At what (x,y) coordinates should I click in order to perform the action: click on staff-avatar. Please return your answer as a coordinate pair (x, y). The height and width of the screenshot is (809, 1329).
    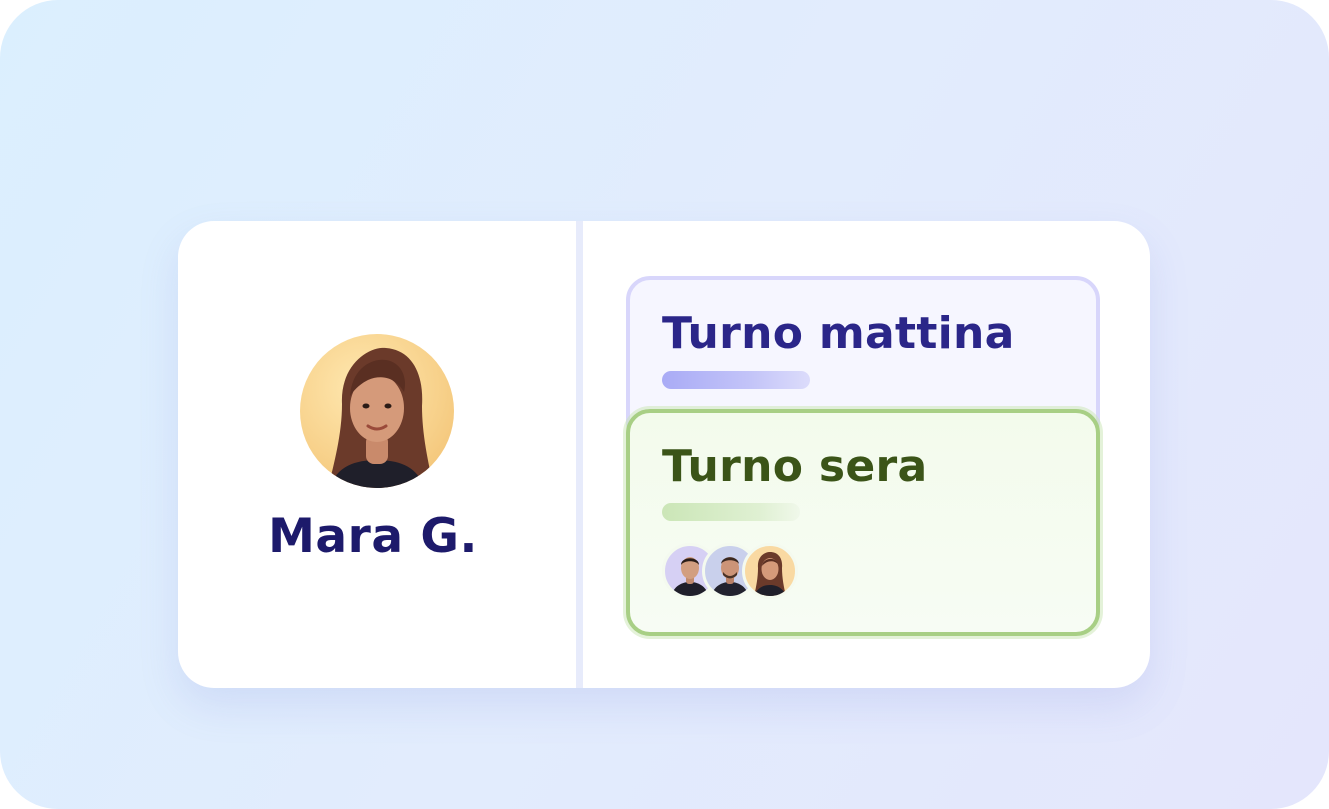
    Looking at the image, I should click on (770, 571).